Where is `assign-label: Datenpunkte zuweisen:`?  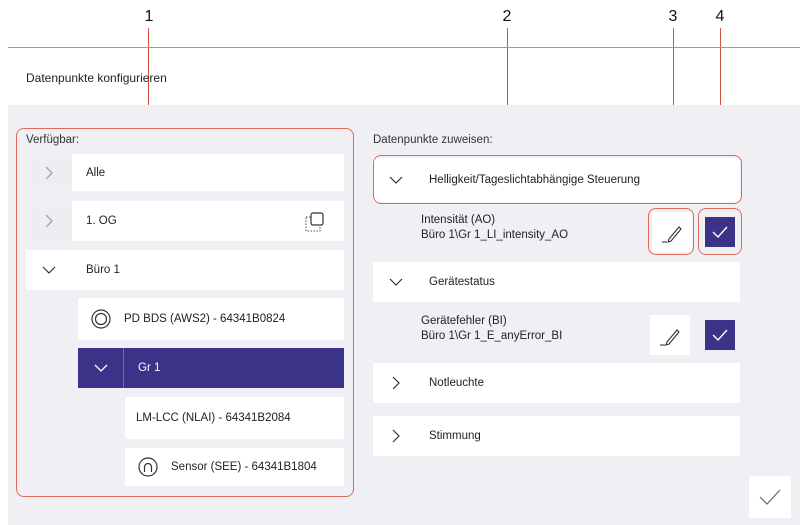
assign-label: Datenpunkte zuweisen: is located at coordinates (433, 140).